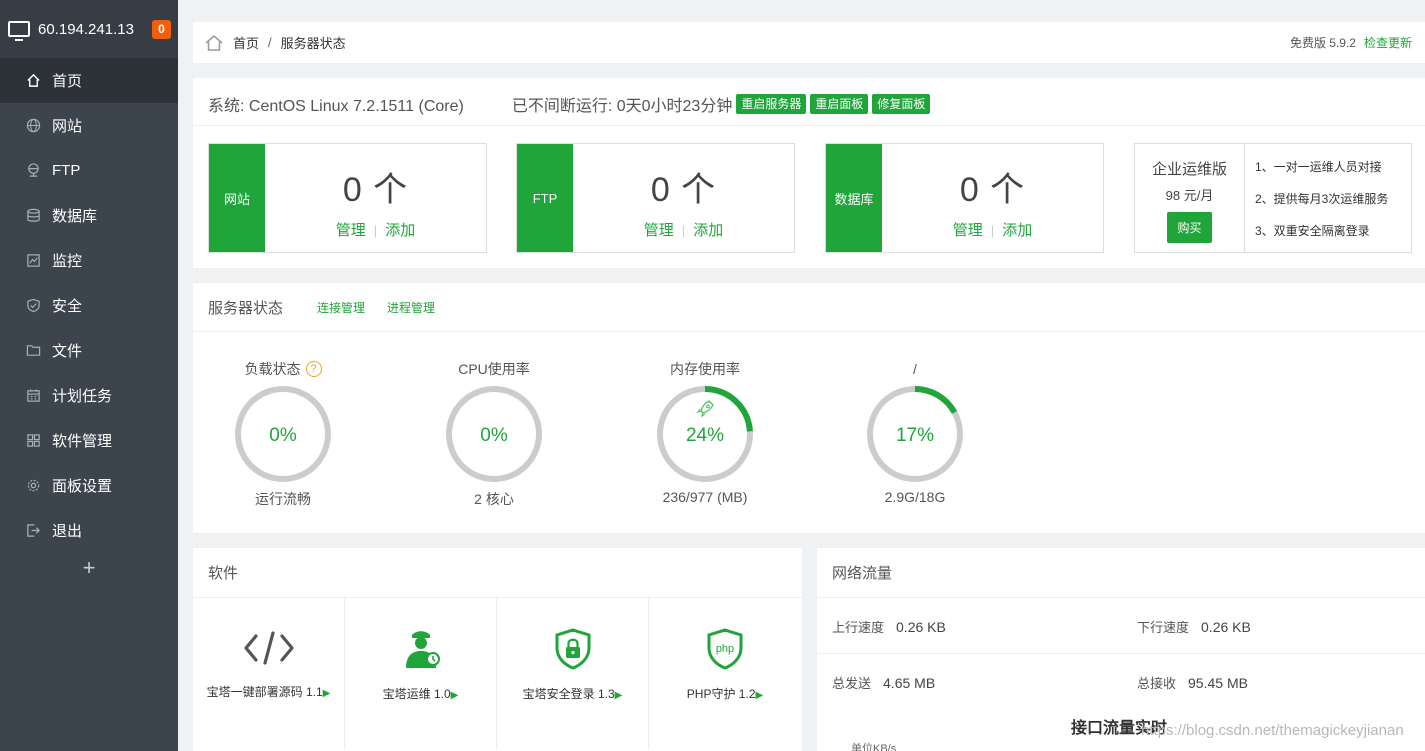  Describe the element at coordinates (494, 434) in the screenshot. I see `gauge-cpu: CPU使用率 0% 2 核心` at that location.